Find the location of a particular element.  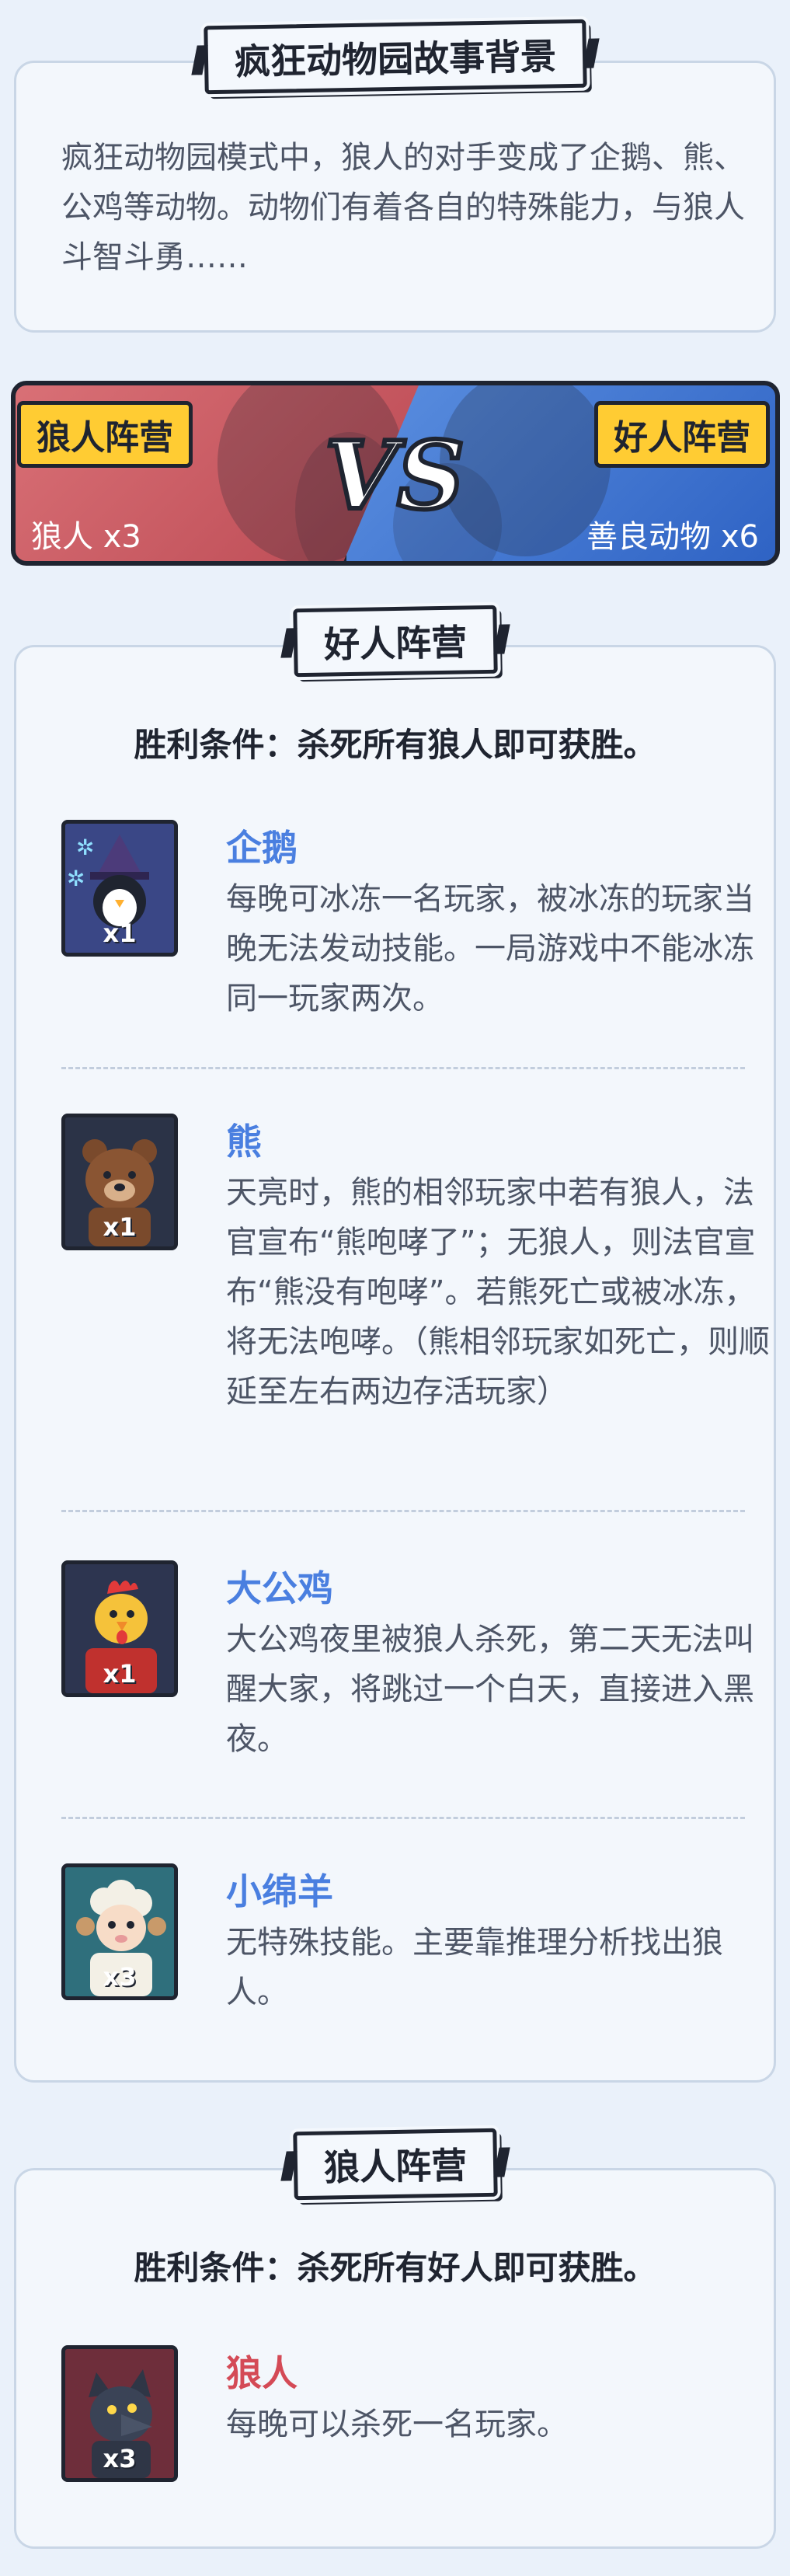

story-title-tag: 疯狂动物园故事背景 is located at coordinates (395, 57).